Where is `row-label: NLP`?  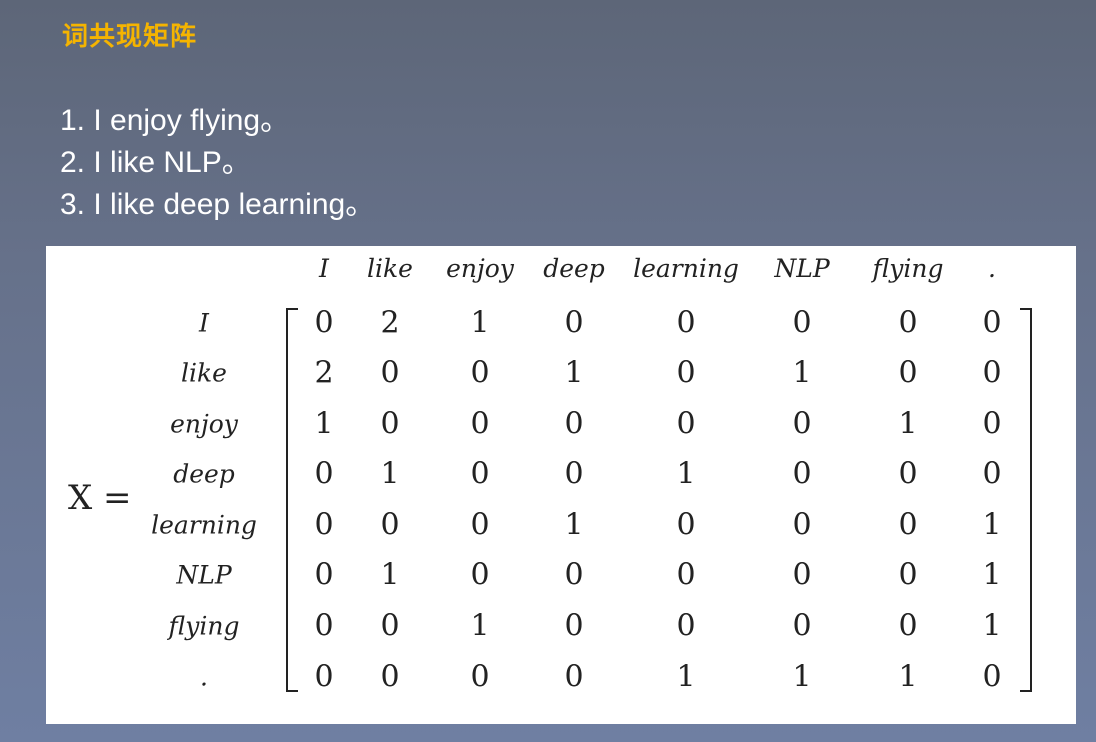
row-label: NLP is located at coordinates (204, 575).